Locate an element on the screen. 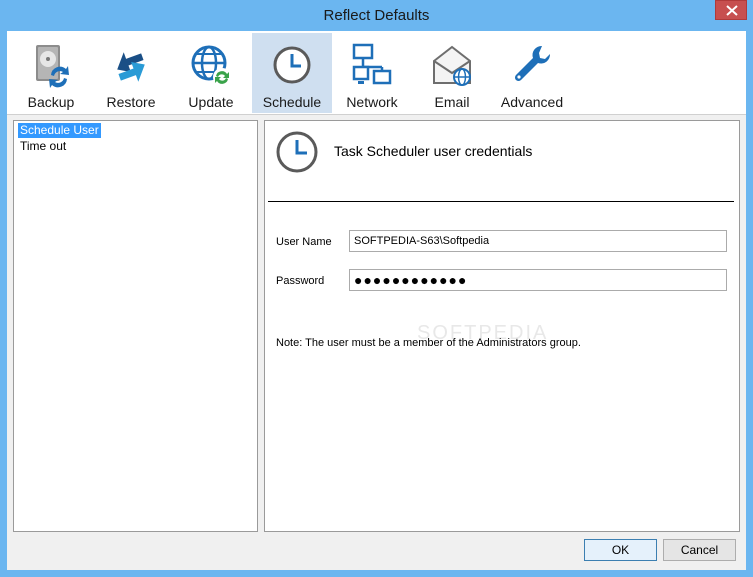 The image size is (753, 577). toolbar-restore: Restore is located at coordinates (131, 73).